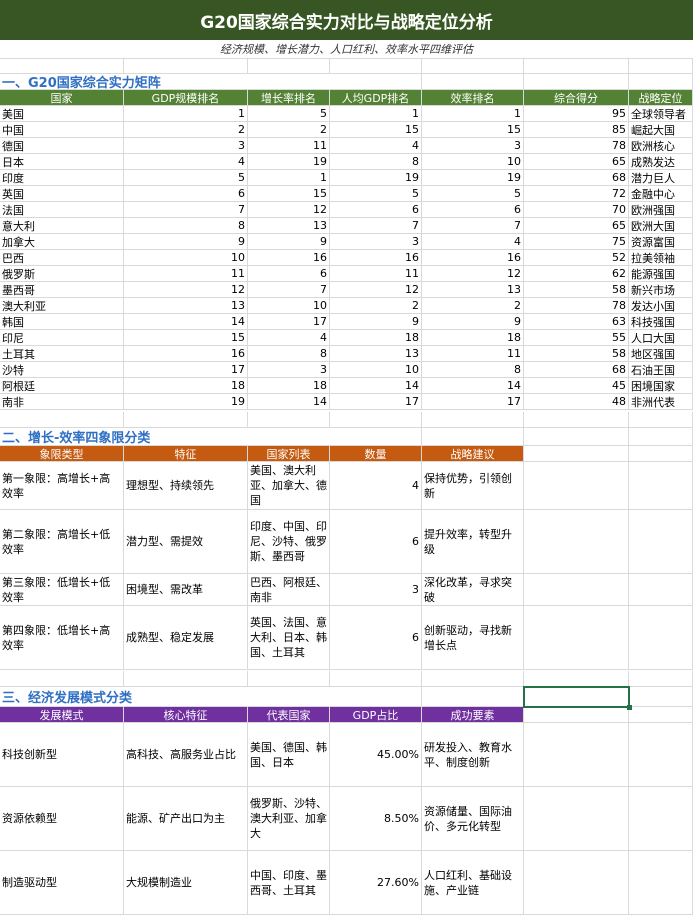 The width and height of the screenshot is (693, 921). I want to click on score-cell: 52, so click(576, 258).